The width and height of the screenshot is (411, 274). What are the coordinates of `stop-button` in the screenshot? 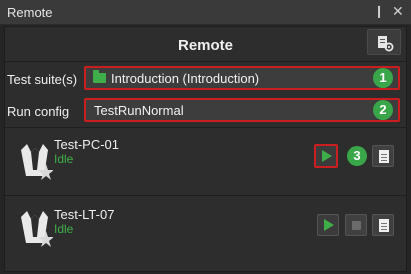 It's located at (356, 225).